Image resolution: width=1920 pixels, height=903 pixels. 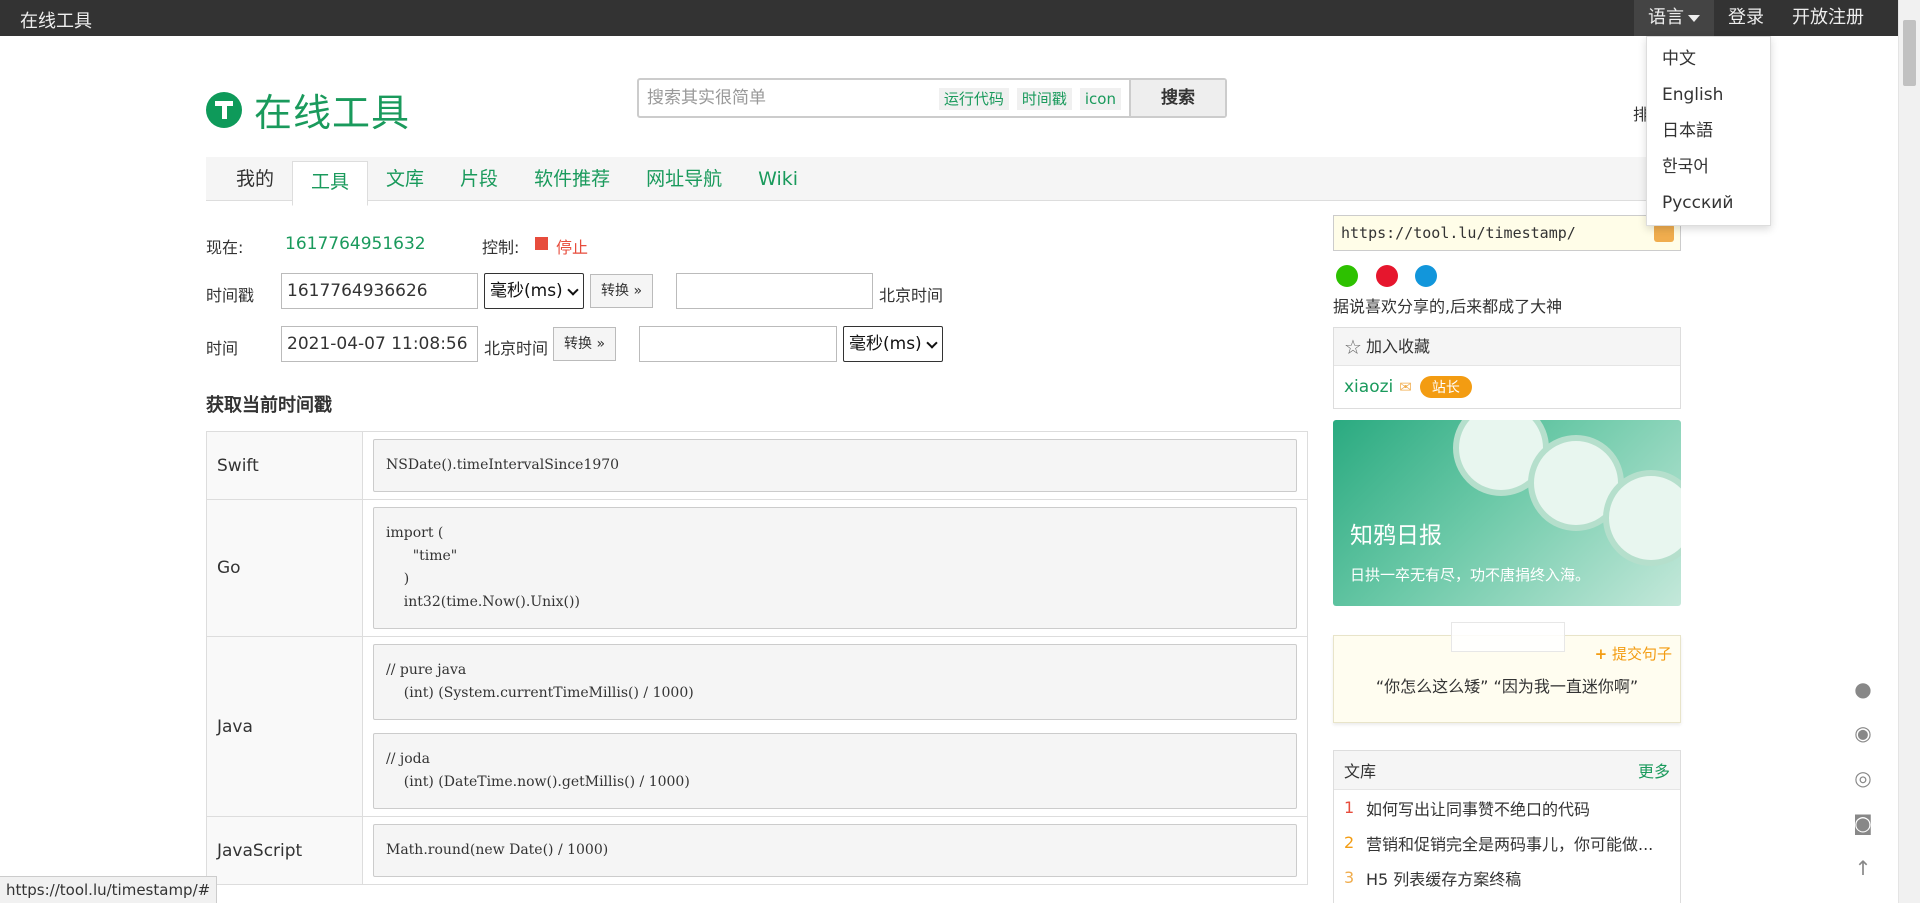 What do you see at coordinates (230, 294) in the screenshot?
I see `timestamp-row-label: 时间戳` at bounding box center [230, 294].